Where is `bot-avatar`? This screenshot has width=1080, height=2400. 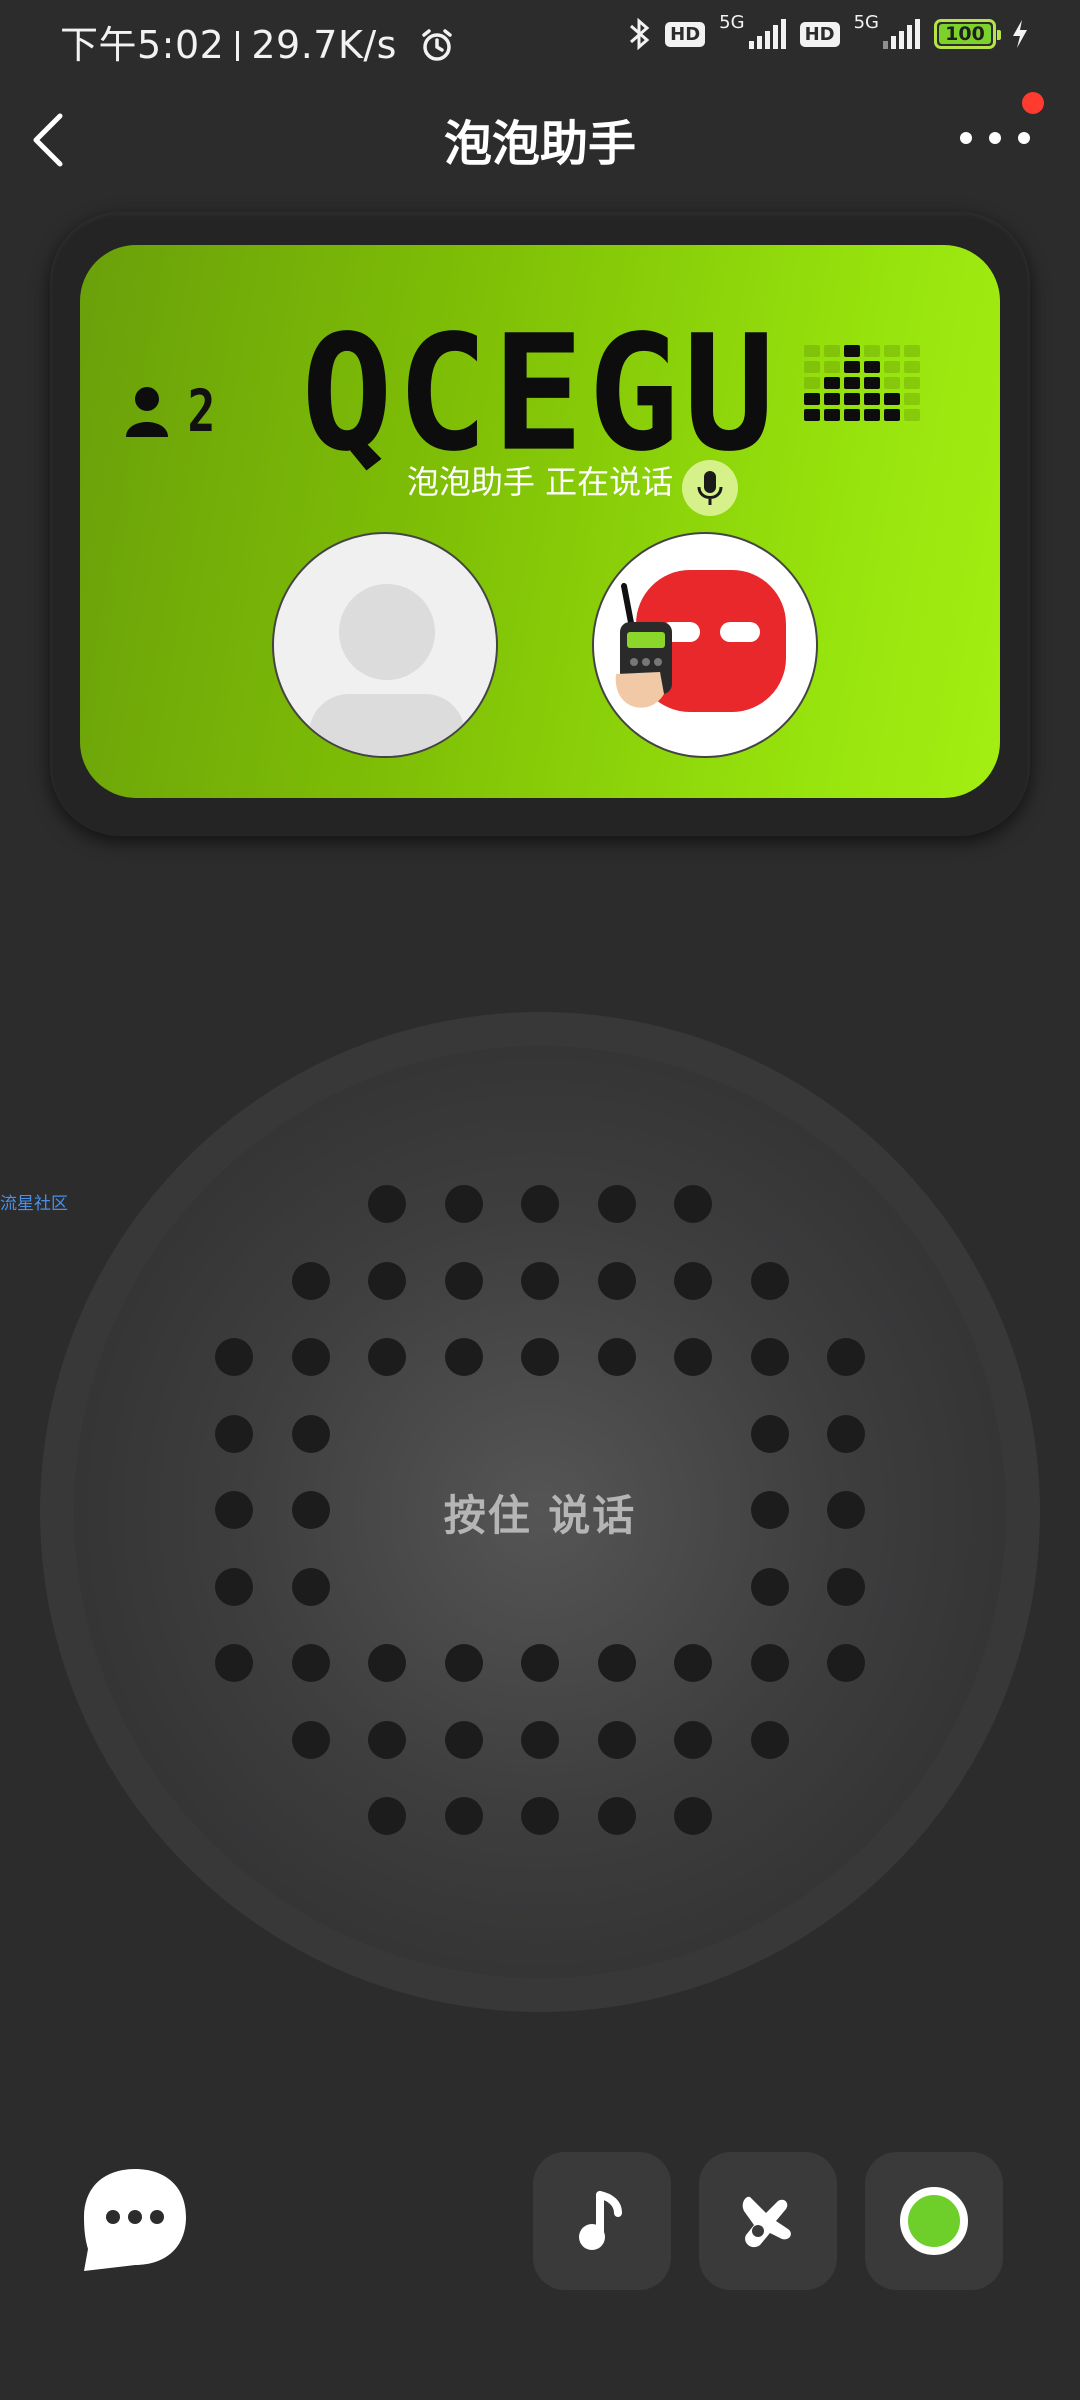 bot-avatar is located at coordinates (705, 645).